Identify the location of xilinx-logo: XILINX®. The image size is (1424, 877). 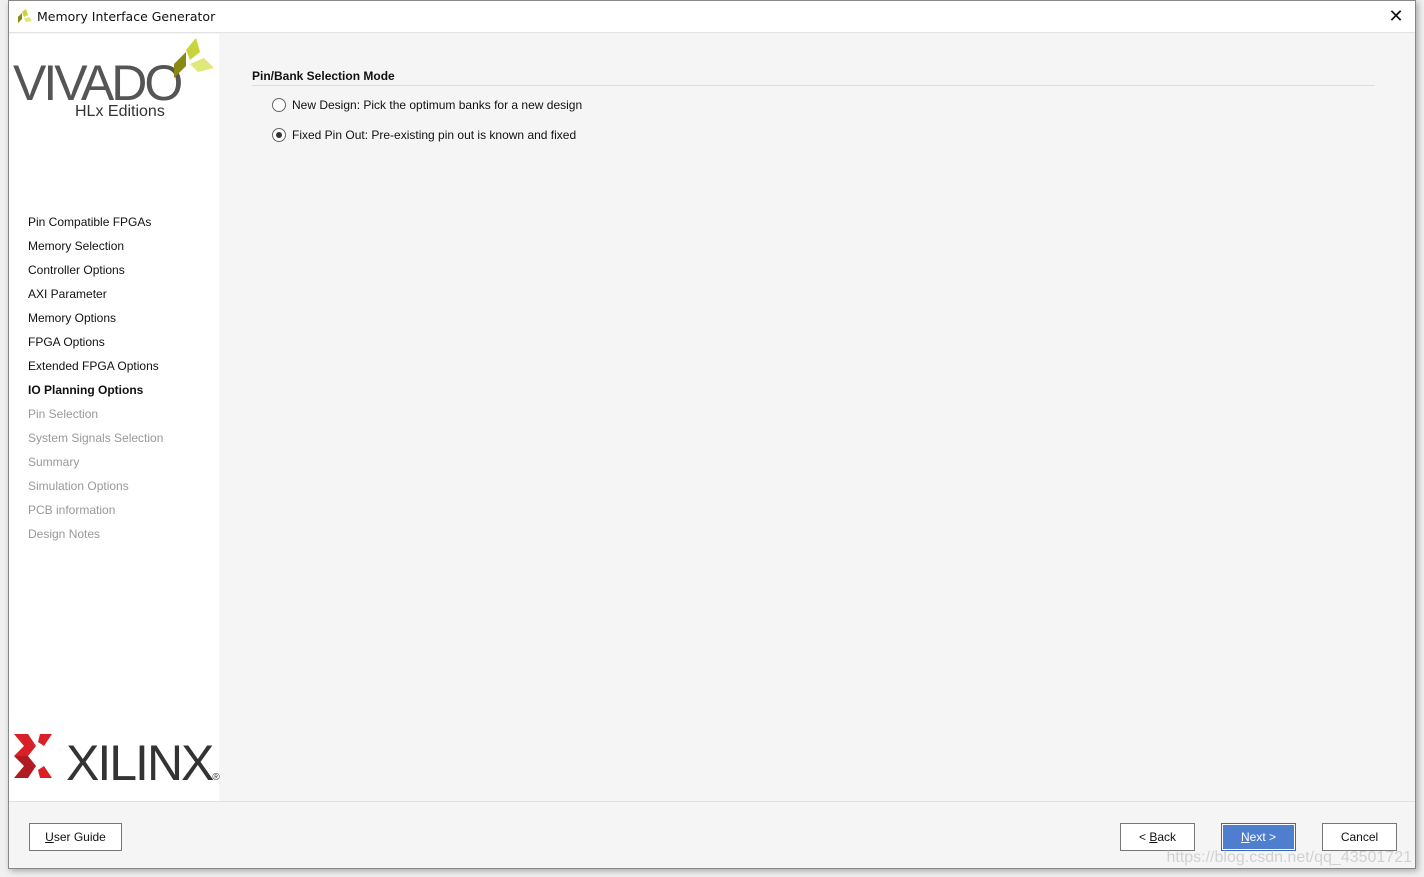
(143, 763).